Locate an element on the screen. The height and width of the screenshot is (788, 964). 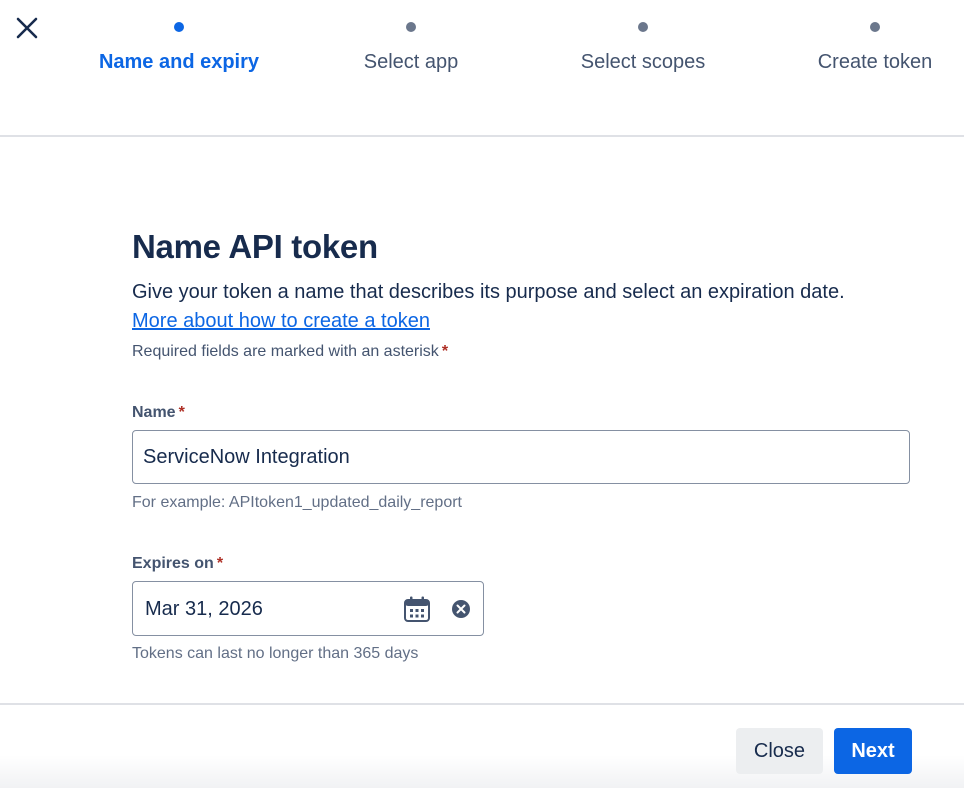
step-label: Create token is located at coordinates (875, 62).